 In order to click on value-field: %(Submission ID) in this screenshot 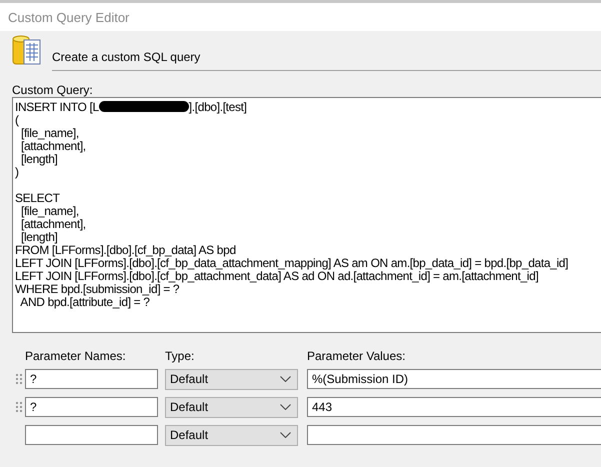, I will do `click(454, 379)`.